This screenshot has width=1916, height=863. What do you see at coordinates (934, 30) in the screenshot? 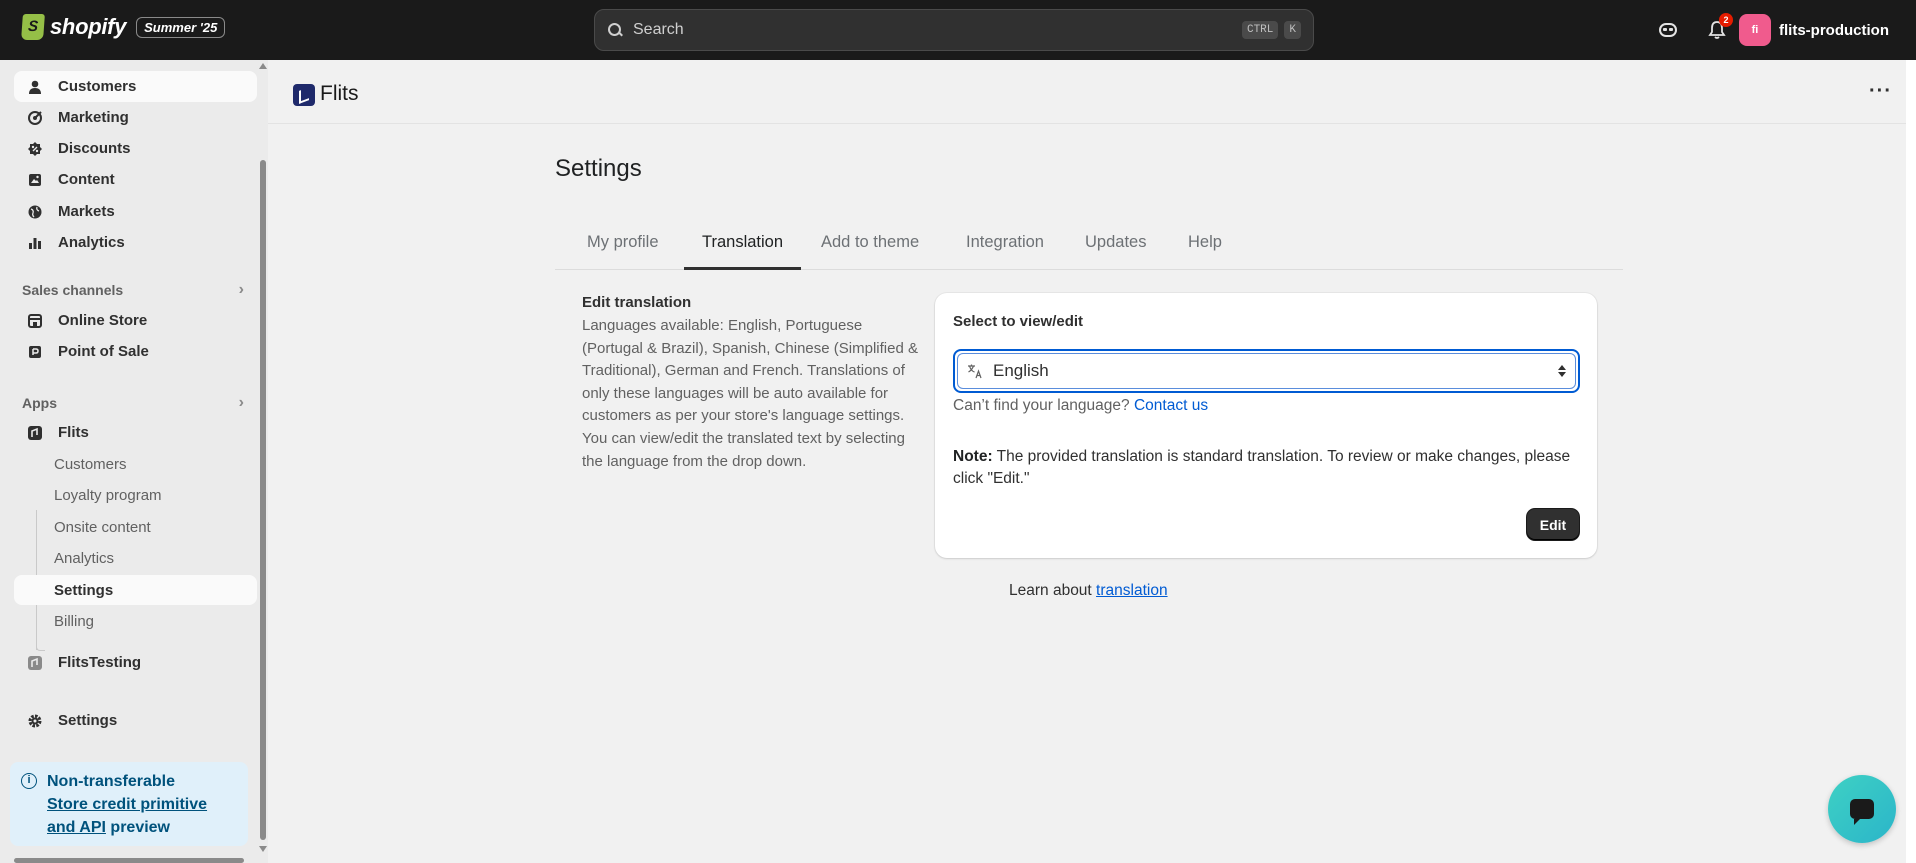
I see `search-input` at bounding box center [934, 30].